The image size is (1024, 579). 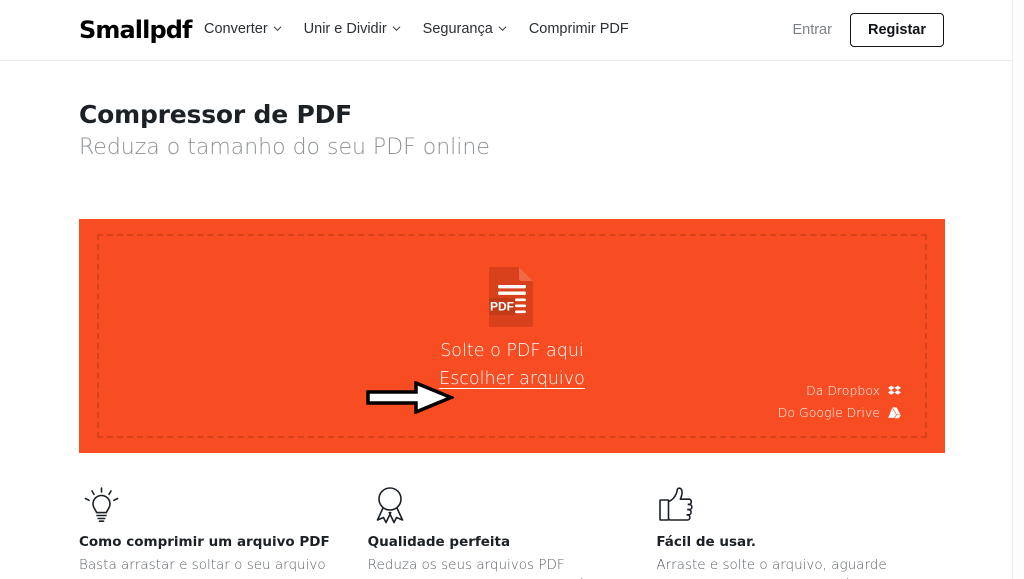 I want to click on feature-title: Fácil de usar., so click(x=706, y=542).